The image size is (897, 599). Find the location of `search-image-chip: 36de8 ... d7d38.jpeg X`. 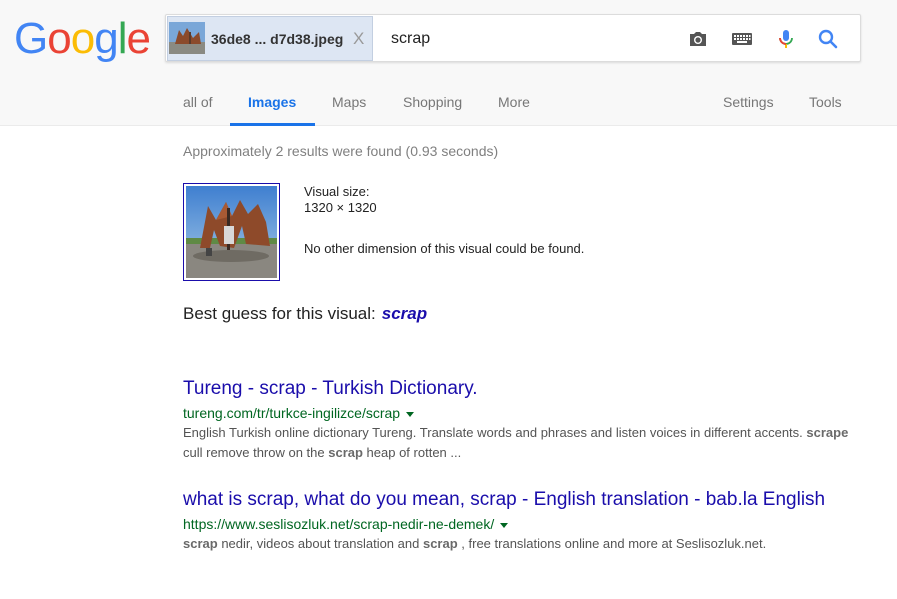

search-image-chip: 36de8 ... d7d38.jpeg X is located at coordinates (270, 38).